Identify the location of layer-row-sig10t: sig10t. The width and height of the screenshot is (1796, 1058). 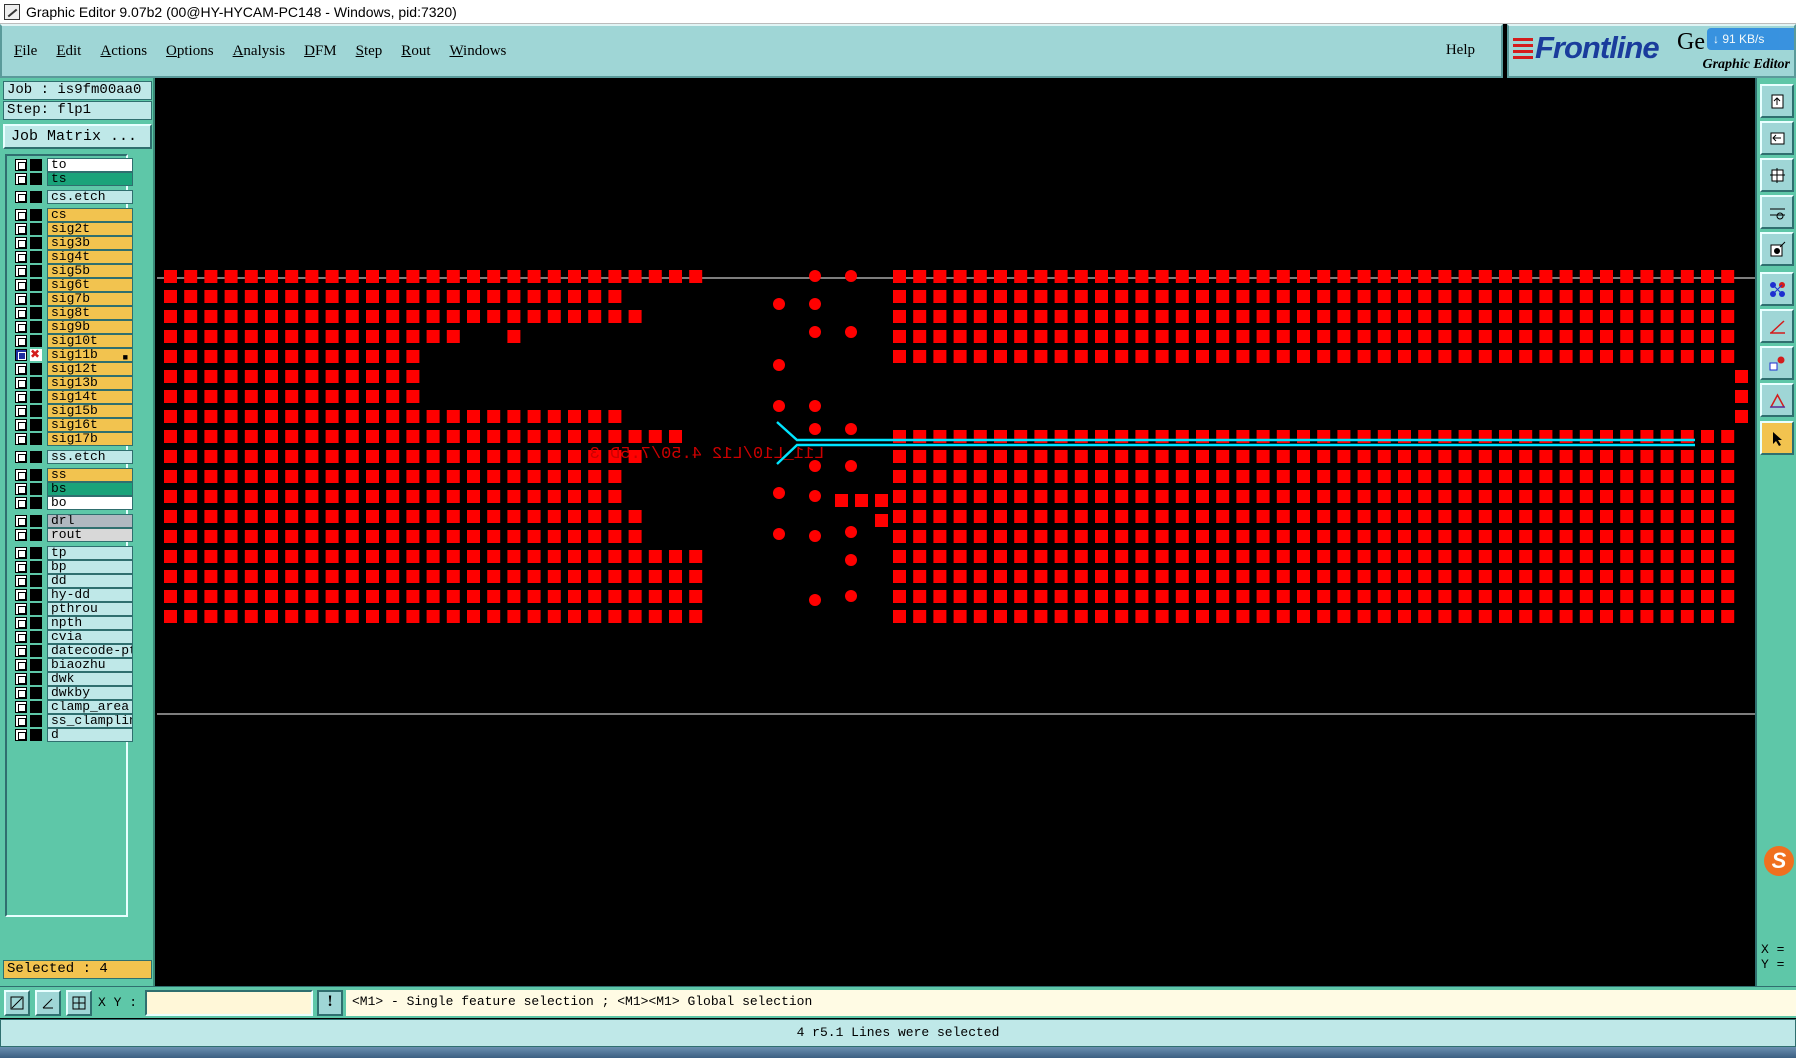
(72, 341).